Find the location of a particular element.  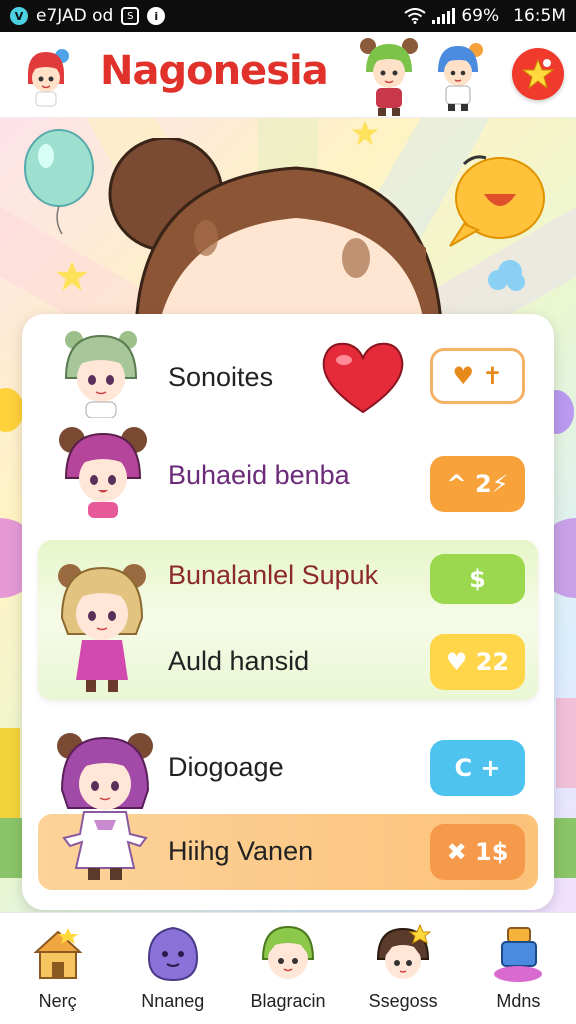

list-item: Bunalanlel Supuk $ is located at coordinates (288, 616).